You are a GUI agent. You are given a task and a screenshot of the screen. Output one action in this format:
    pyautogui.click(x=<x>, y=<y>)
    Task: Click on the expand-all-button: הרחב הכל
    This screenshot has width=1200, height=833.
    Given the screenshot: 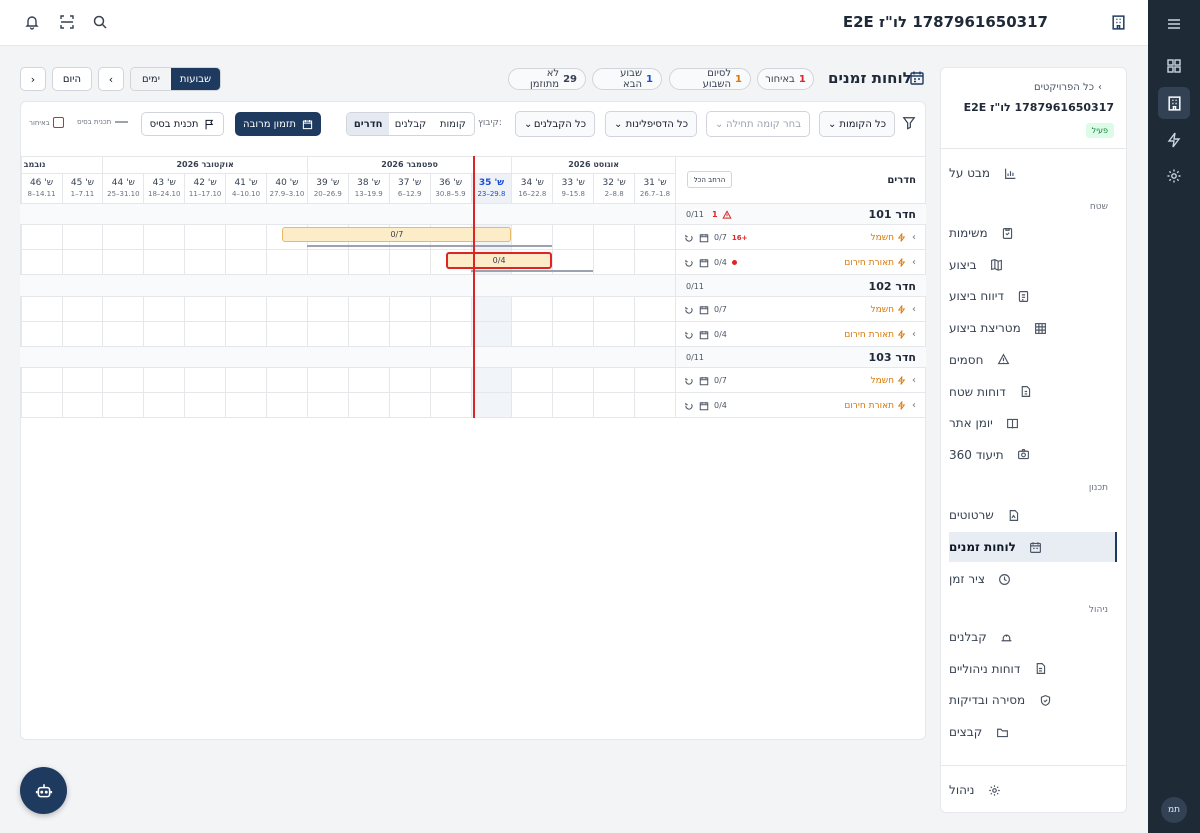 What is the action you would take?
    pyautogui.click(x=709, y=179)
    